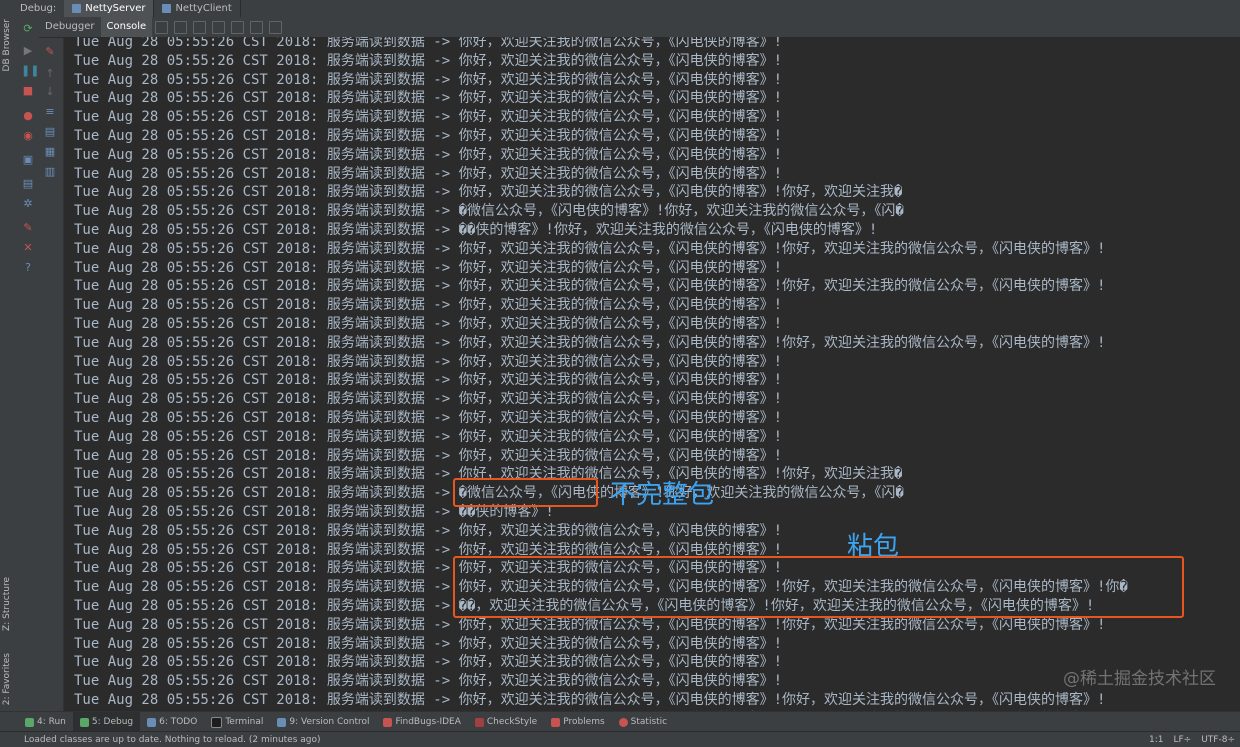  Describe the element at coordinates (219, 27) in the screenshot. I see `step-out-icon` at that location.